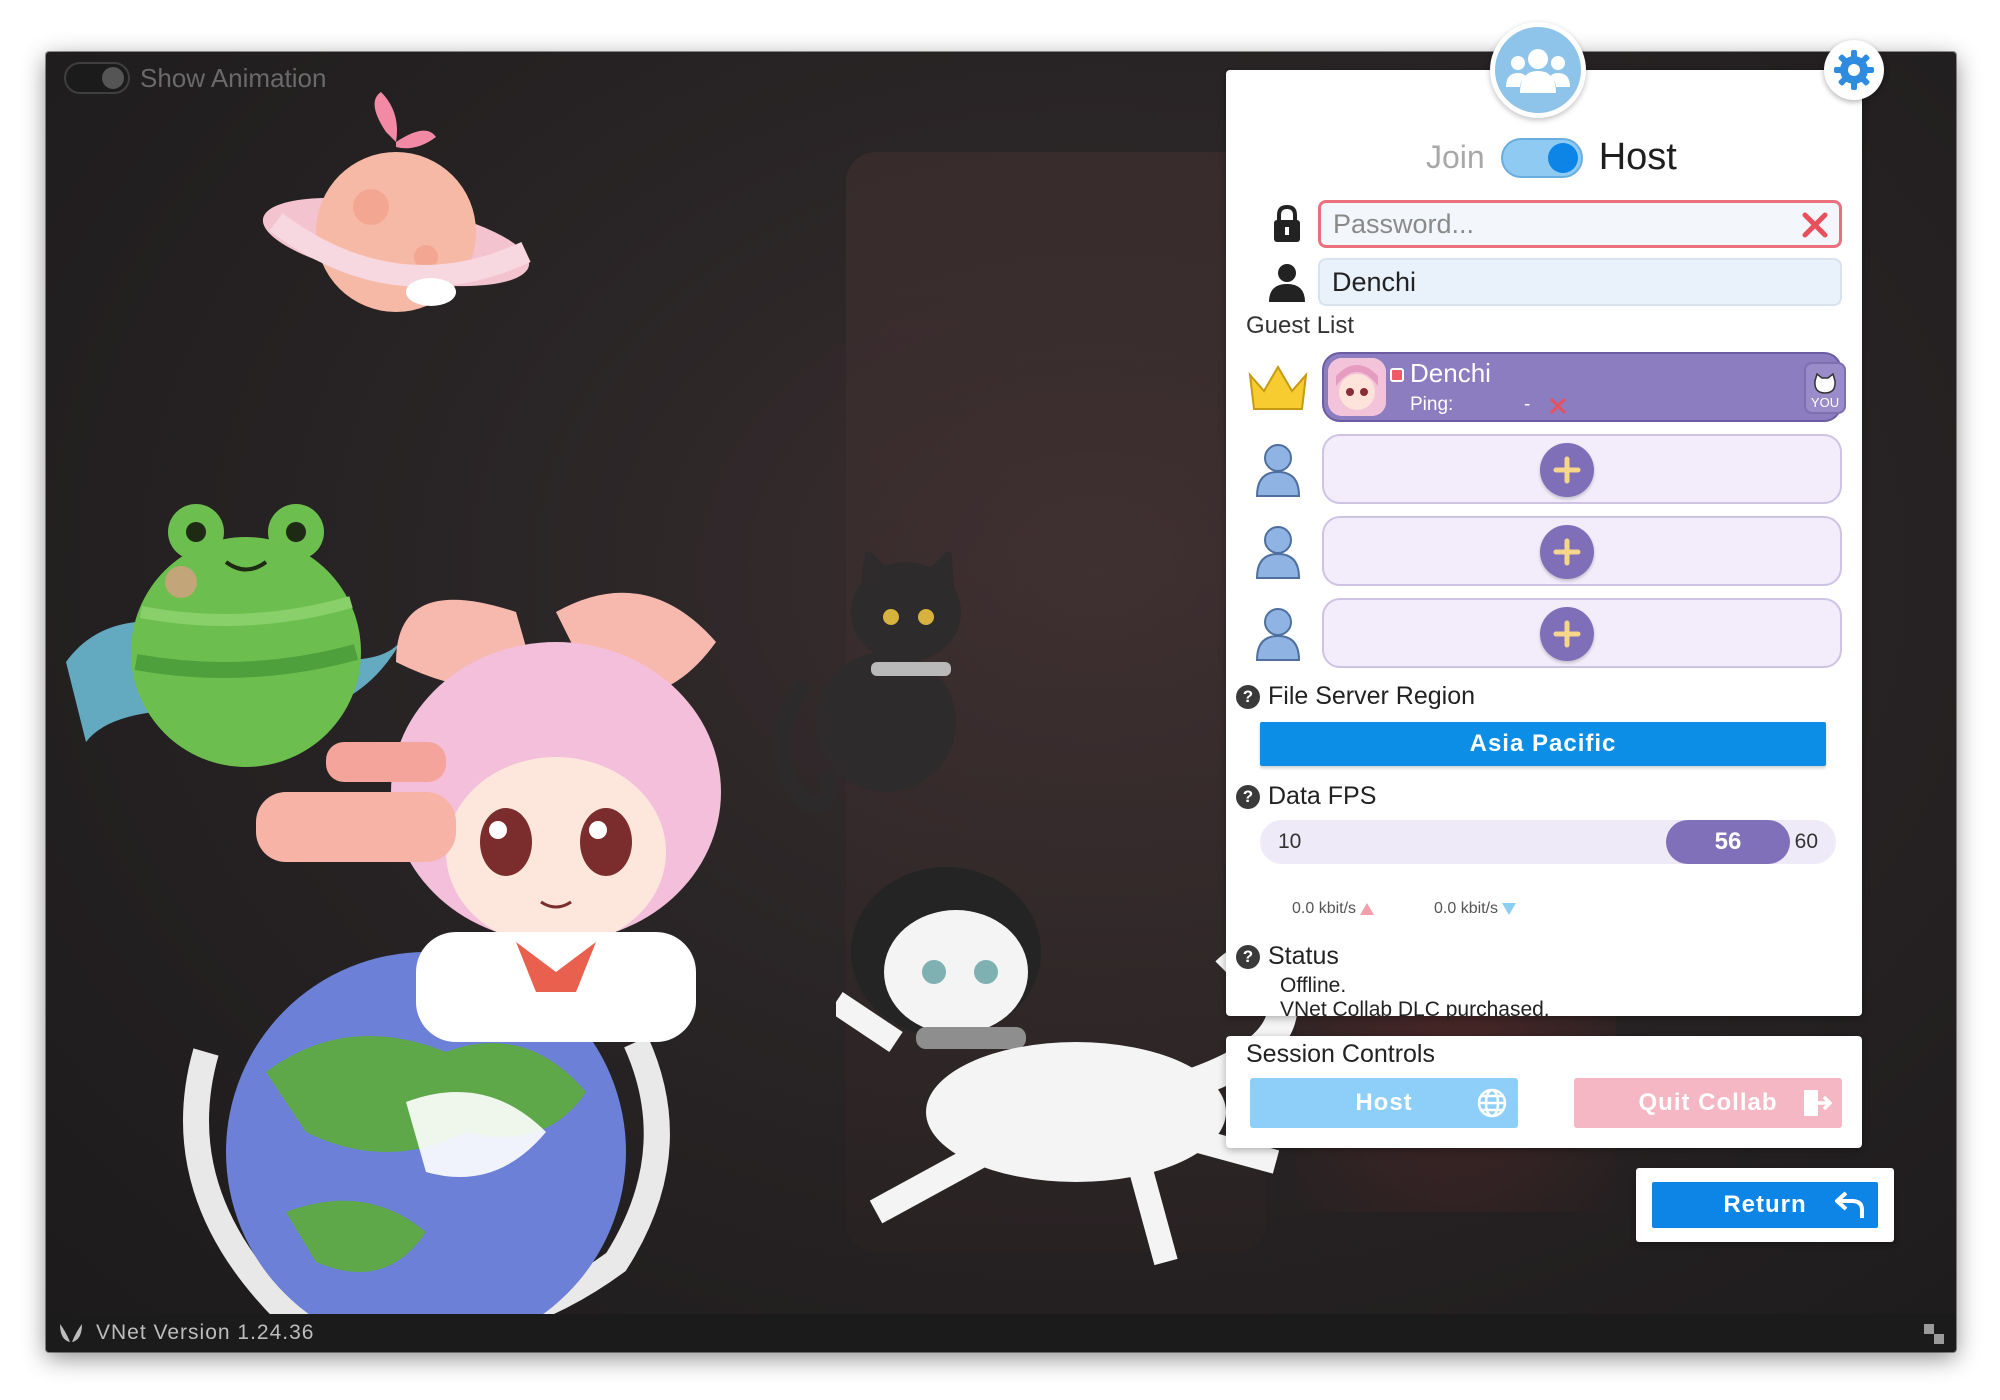 This screenshot has height=1400, width=2000. I want to click on upload-rate: 0.0 kbit/s, so click(1333, 909).